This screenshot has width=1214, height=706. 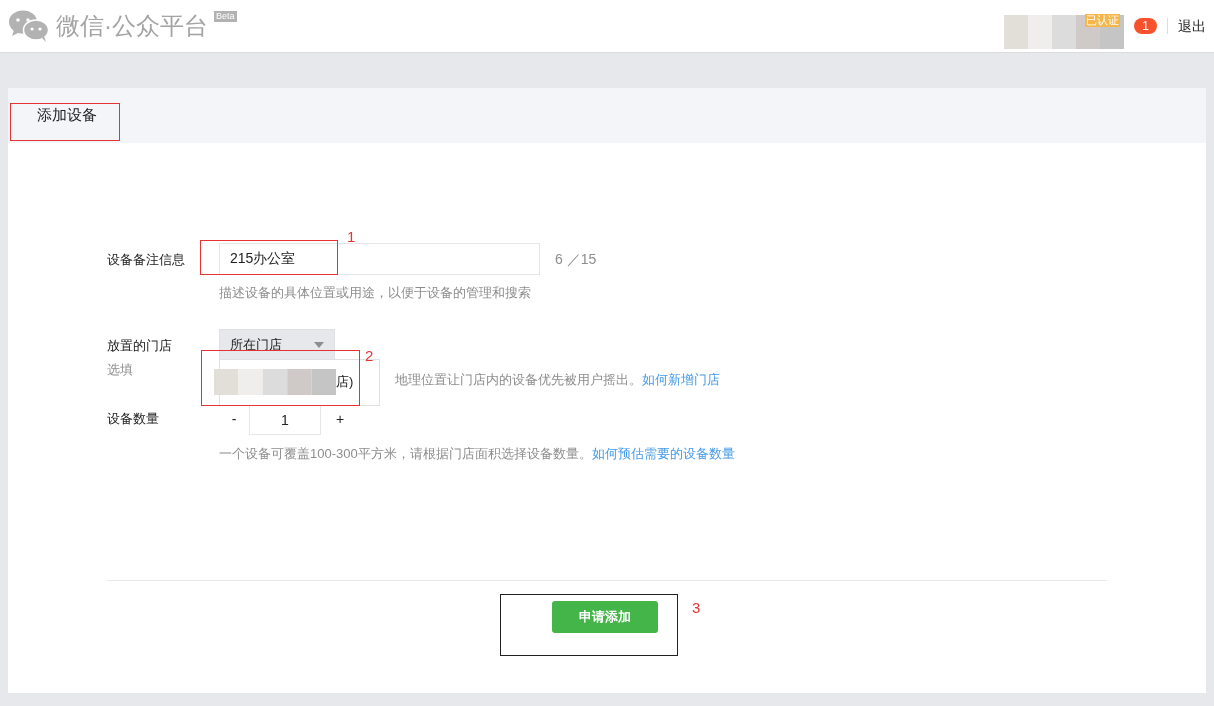 I want to click on character-counter: 6 ／15, so click(x=576, y=259).